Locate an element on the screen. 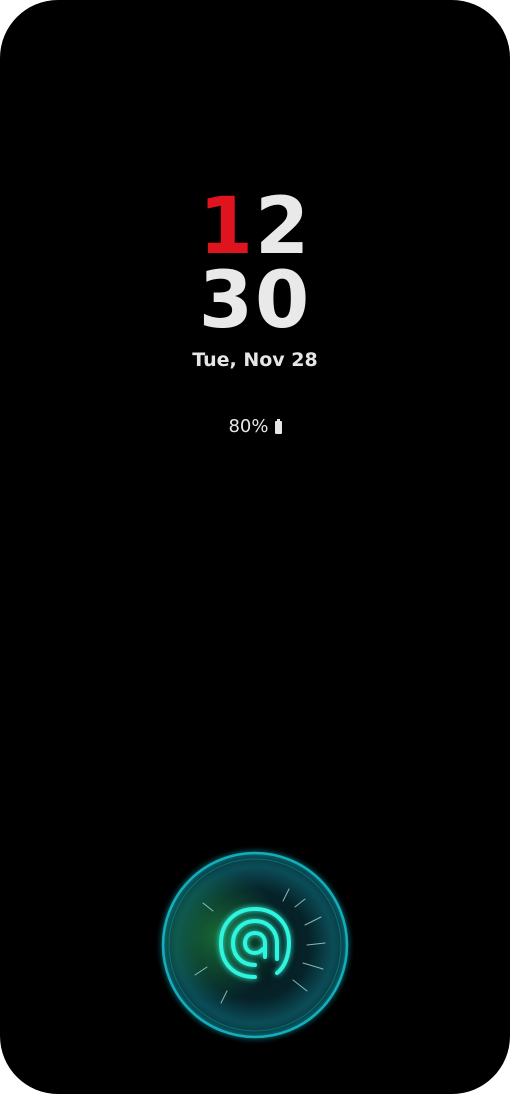 This screenshot has height=1094, width=510. battery-percent: 80% is located at coordinates (248, 426).